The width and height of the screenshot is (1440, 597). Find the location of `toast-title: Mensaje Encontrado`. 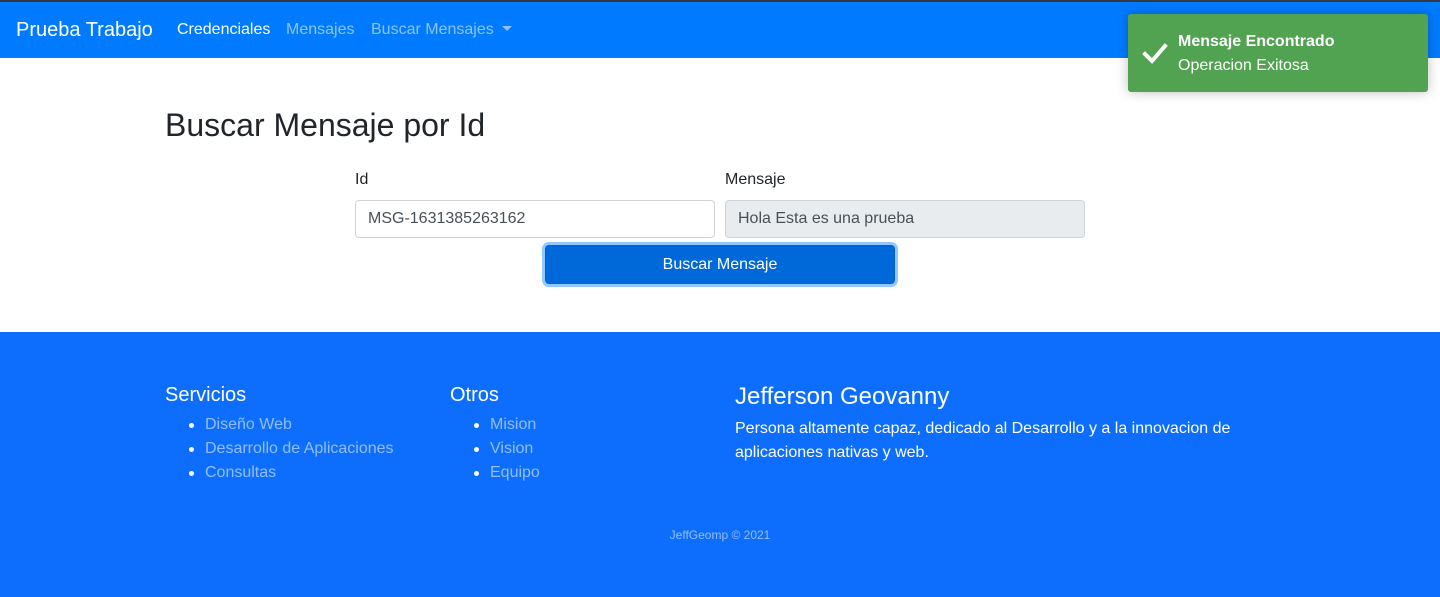

toast-title: Mensaje Encontrado is located at coordinates (1256, 41).